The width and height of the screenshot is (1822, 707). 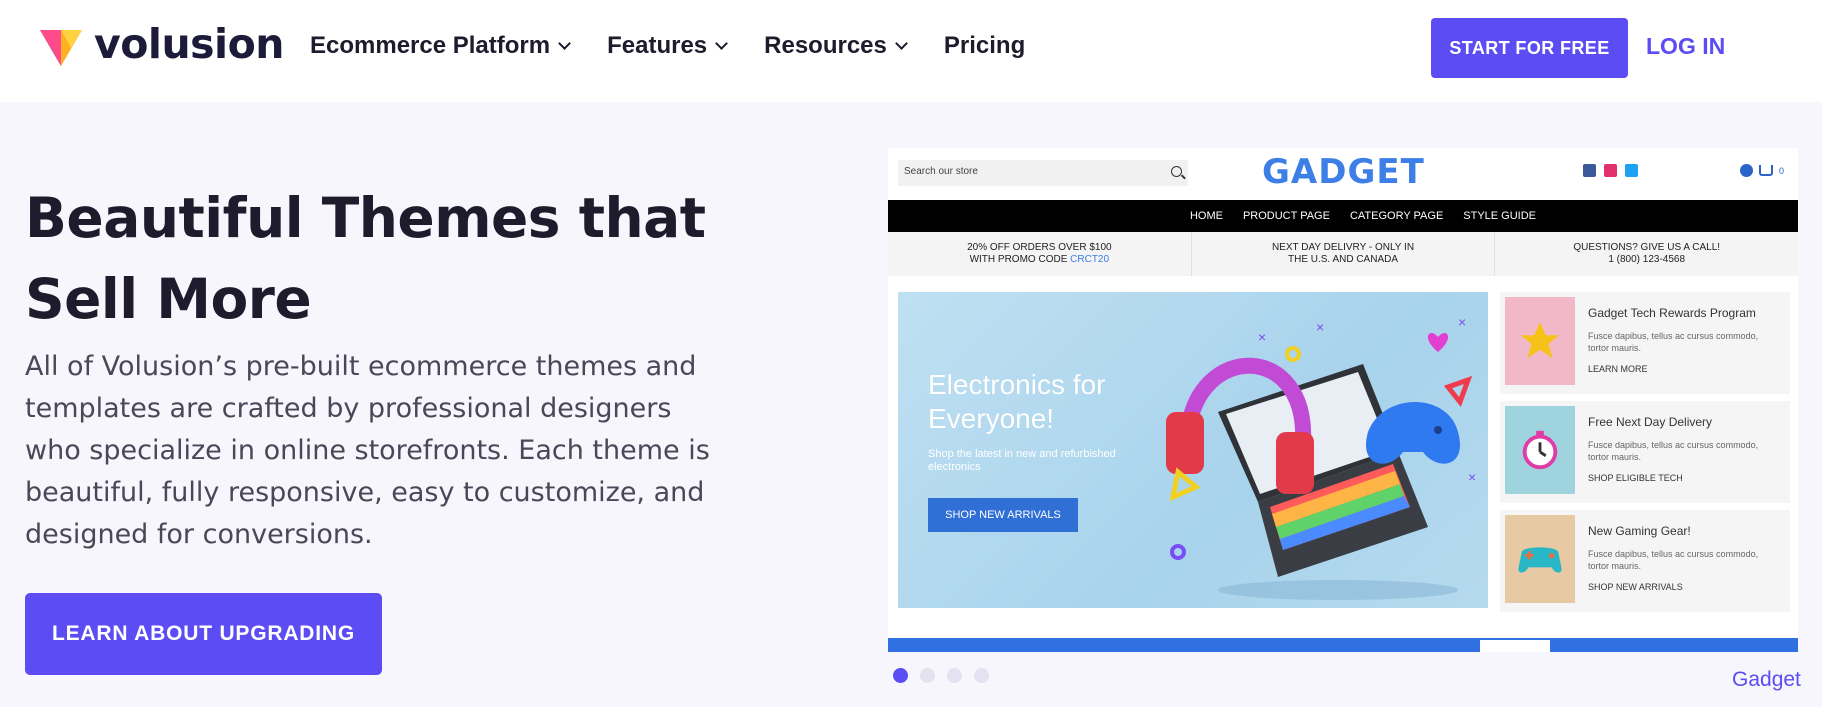 What do you see at coordinates (941, 675) in the screenshot?
I see `carousel-dots` at bounding box center [941, 675].